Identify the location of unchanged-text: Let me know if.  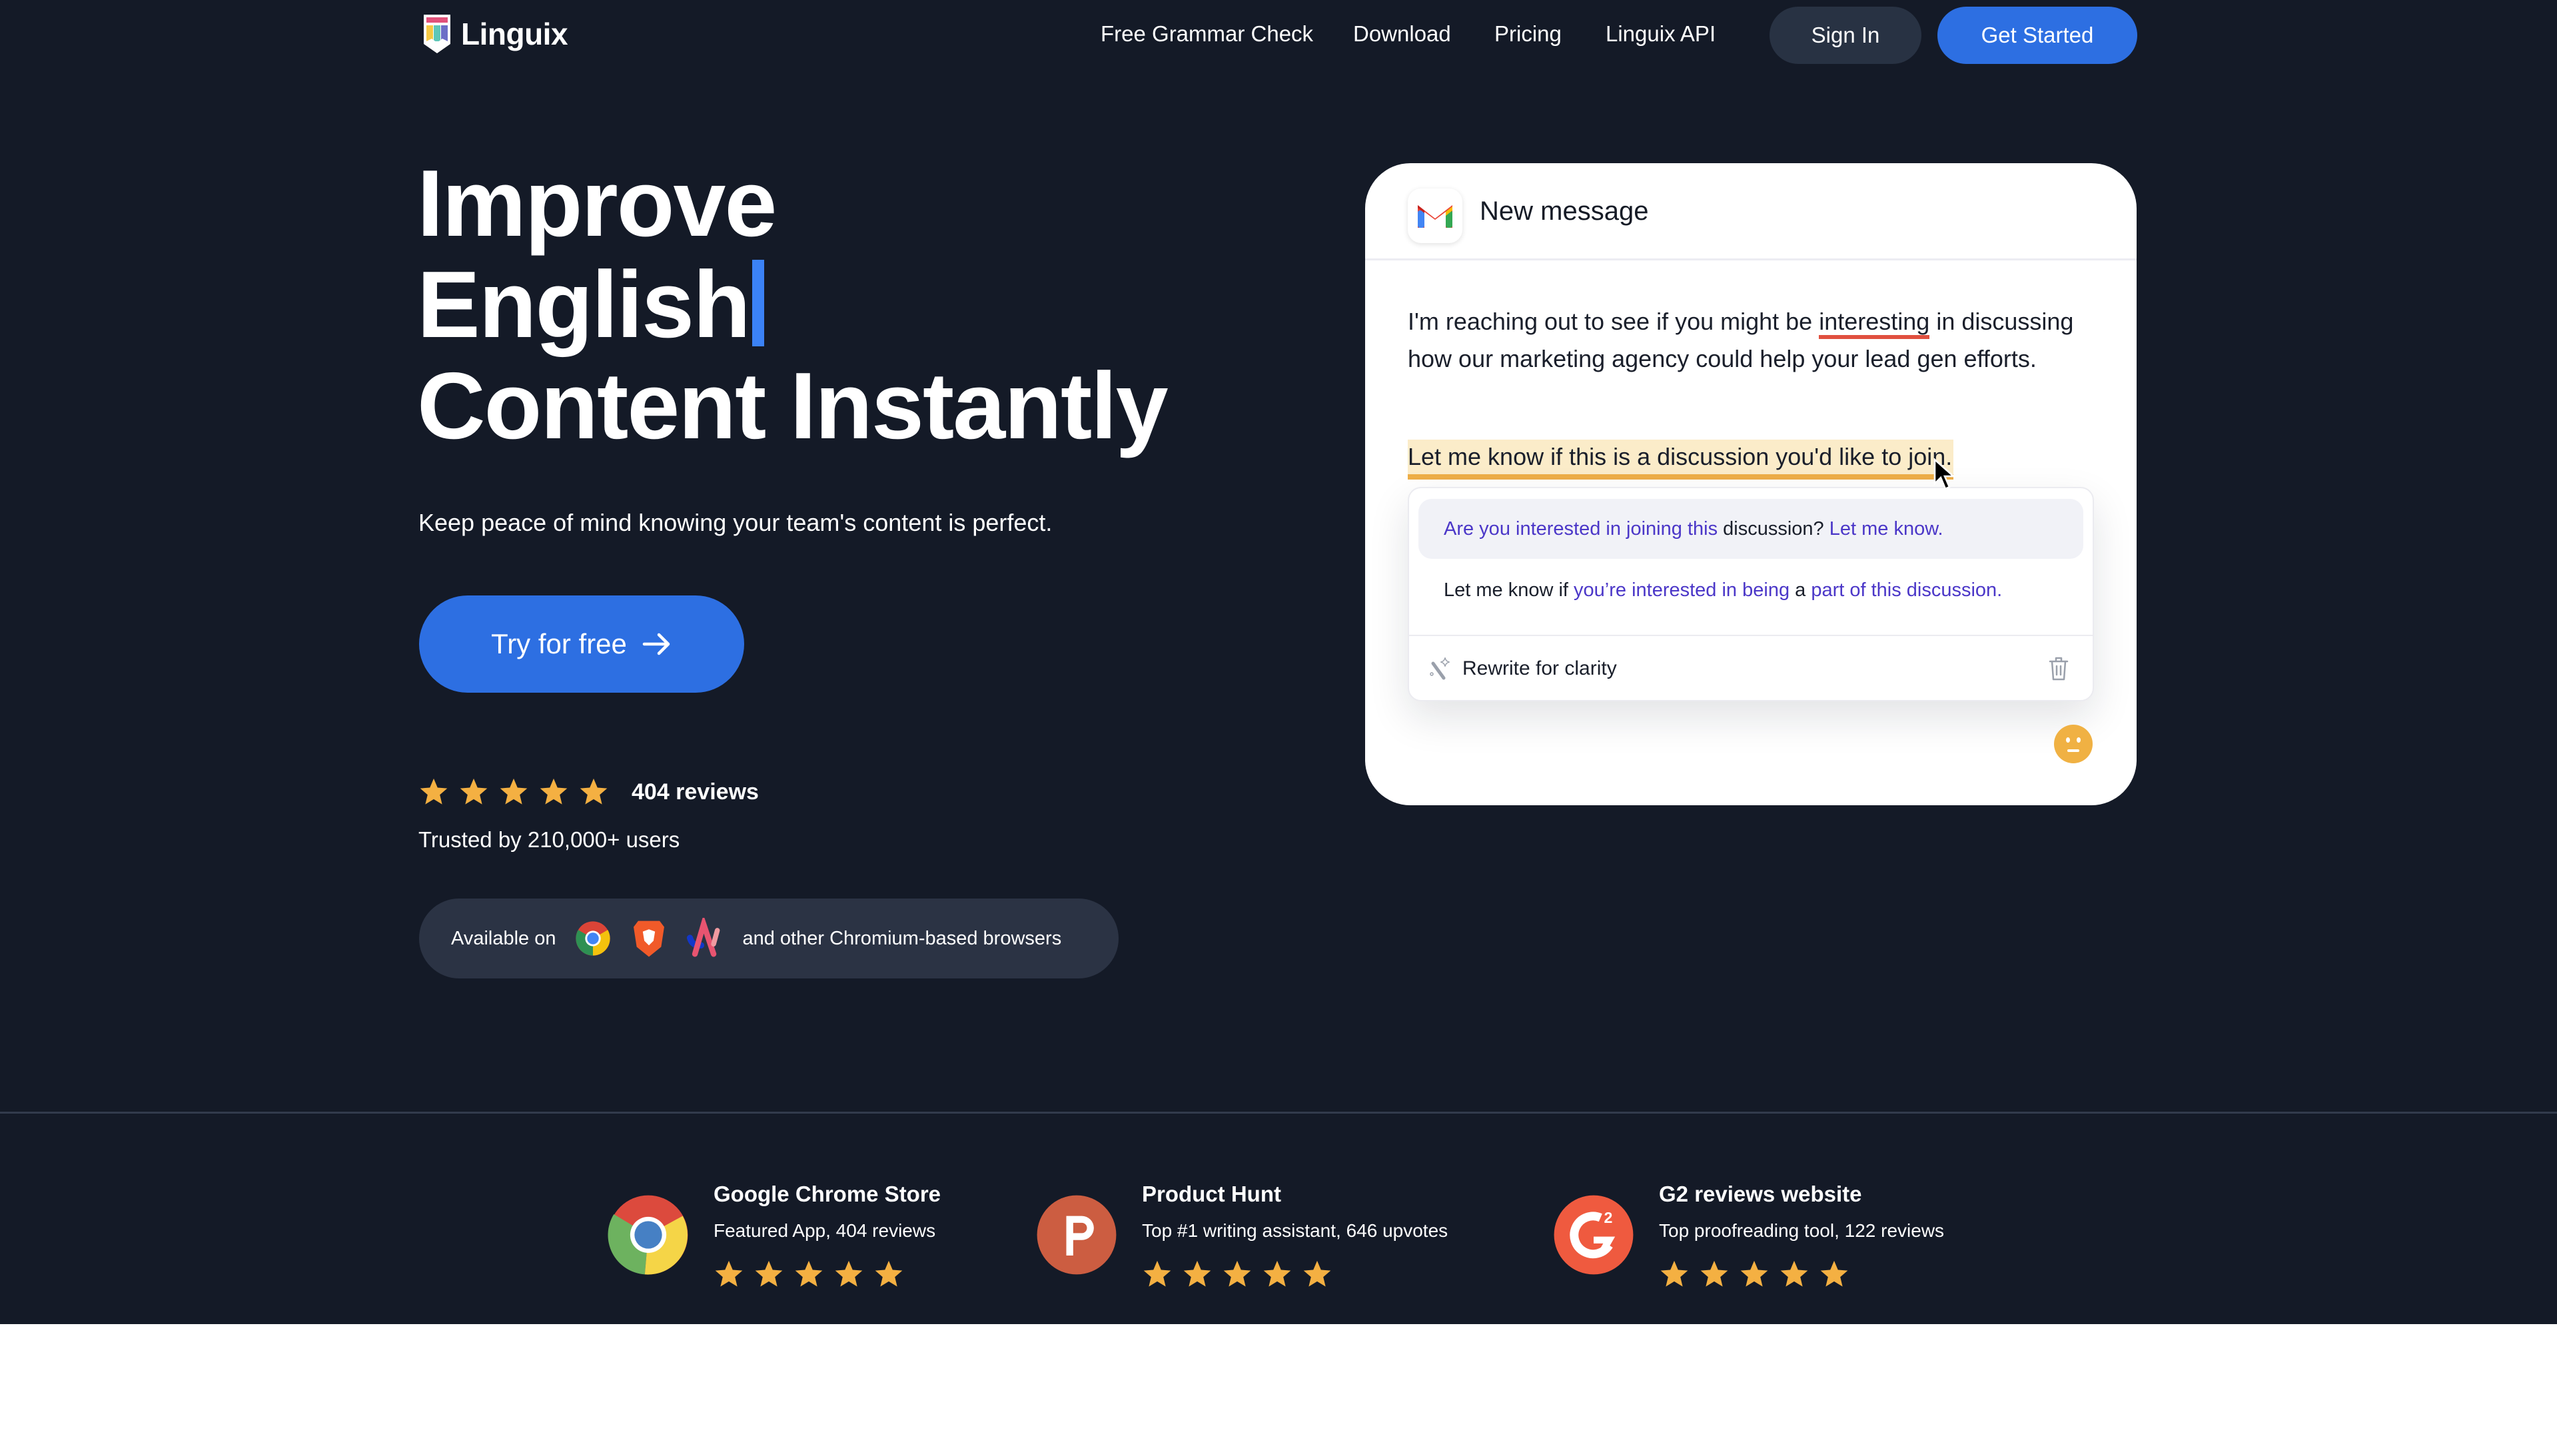
(1509, 590).